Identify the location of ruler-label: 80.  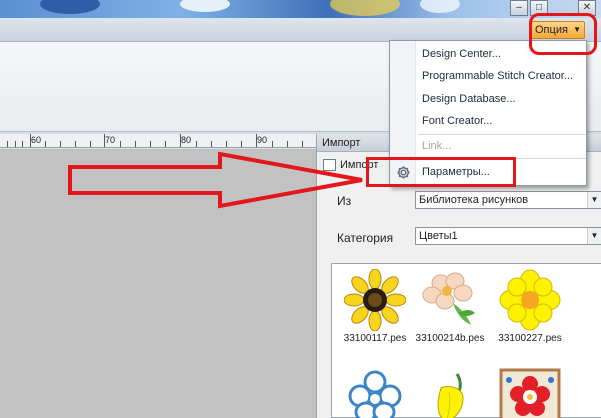
(186, 140).